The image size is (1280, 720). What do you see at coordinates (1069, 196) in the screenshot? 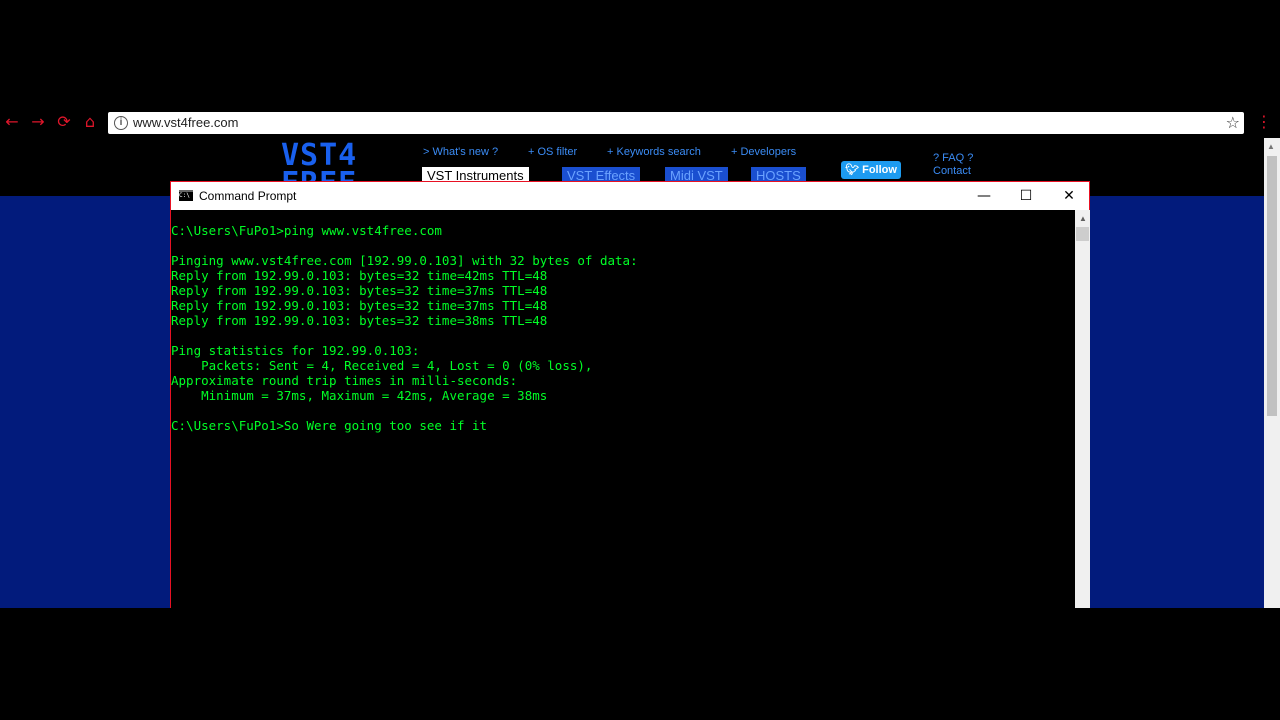
I see `close-button: ✕` at bounding box center [1069, 196].